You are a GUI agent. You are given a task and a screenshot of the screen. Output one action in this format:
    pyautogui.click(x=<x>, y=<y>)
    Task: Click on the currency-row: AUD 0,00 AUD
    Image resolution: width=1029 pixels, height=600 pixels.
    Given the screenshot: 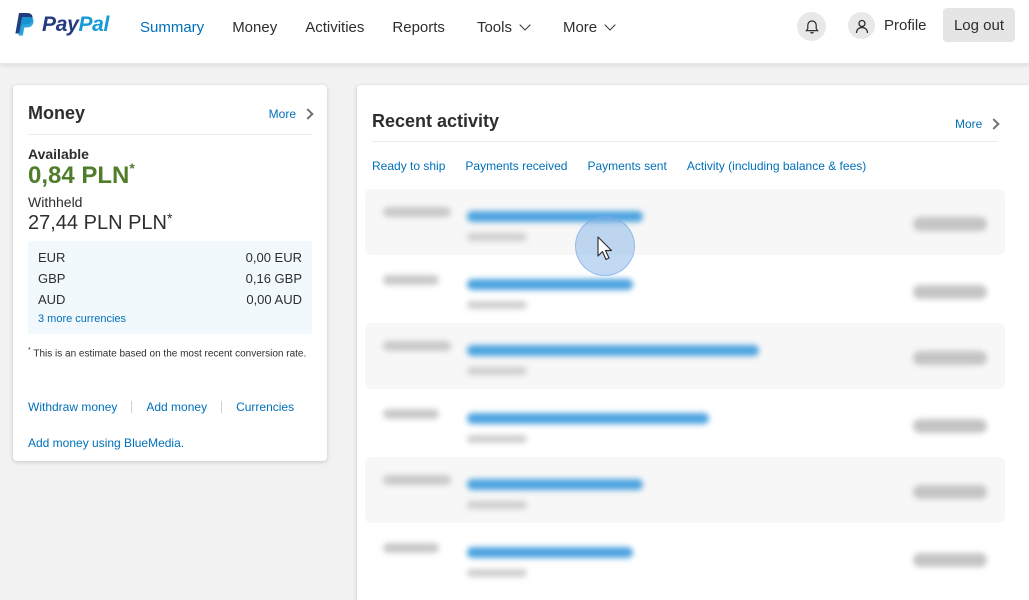 What is the action you would take?
    pyautogui.click(x=170, y=299)
    